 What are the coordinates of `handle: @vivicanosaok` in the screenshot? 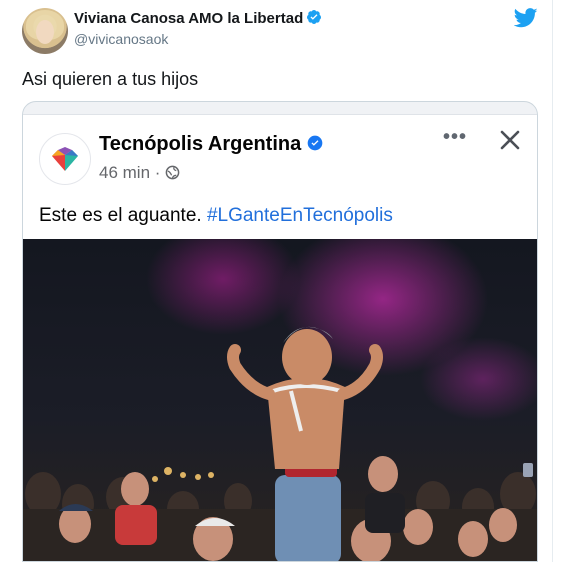 It's located at (121, 39).